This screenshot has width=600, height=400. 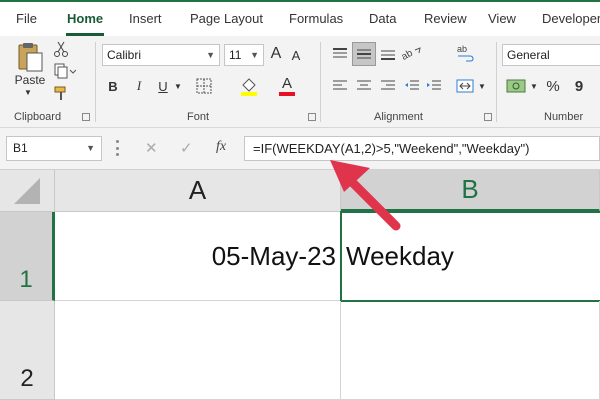 I want to click on comma-style-button: 9, so click(x=579, y=86).